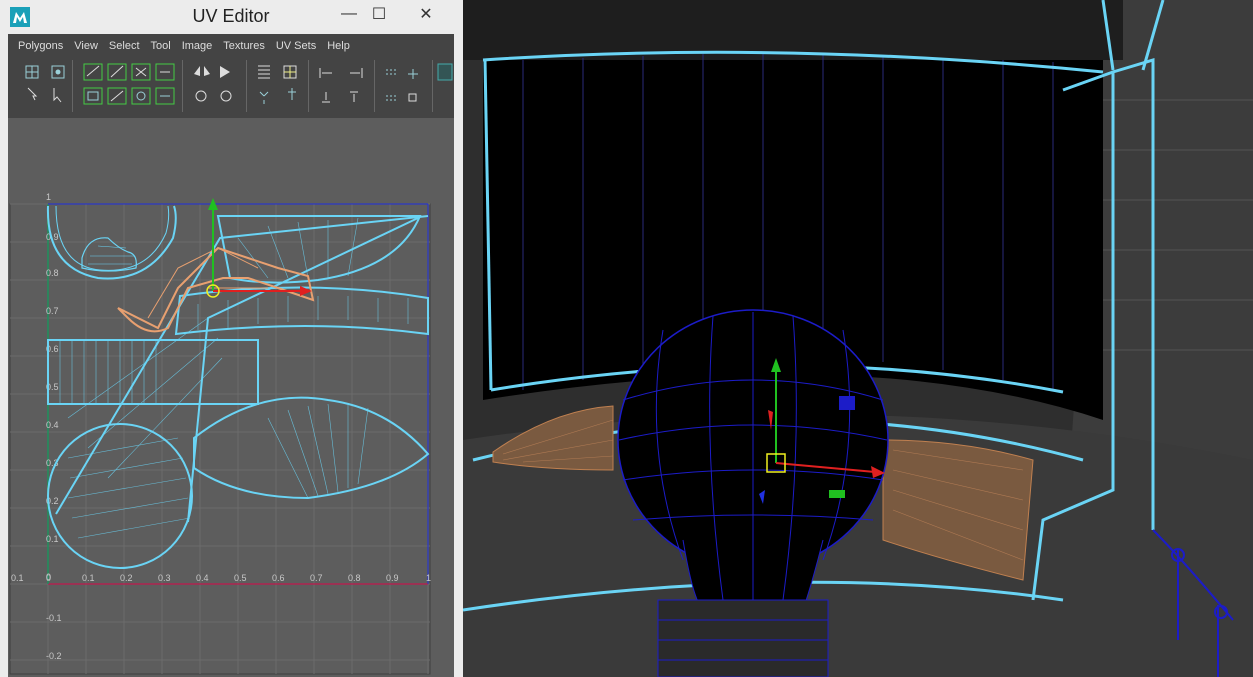  I want to click on menu-tool: Tool, so click(161, 46).